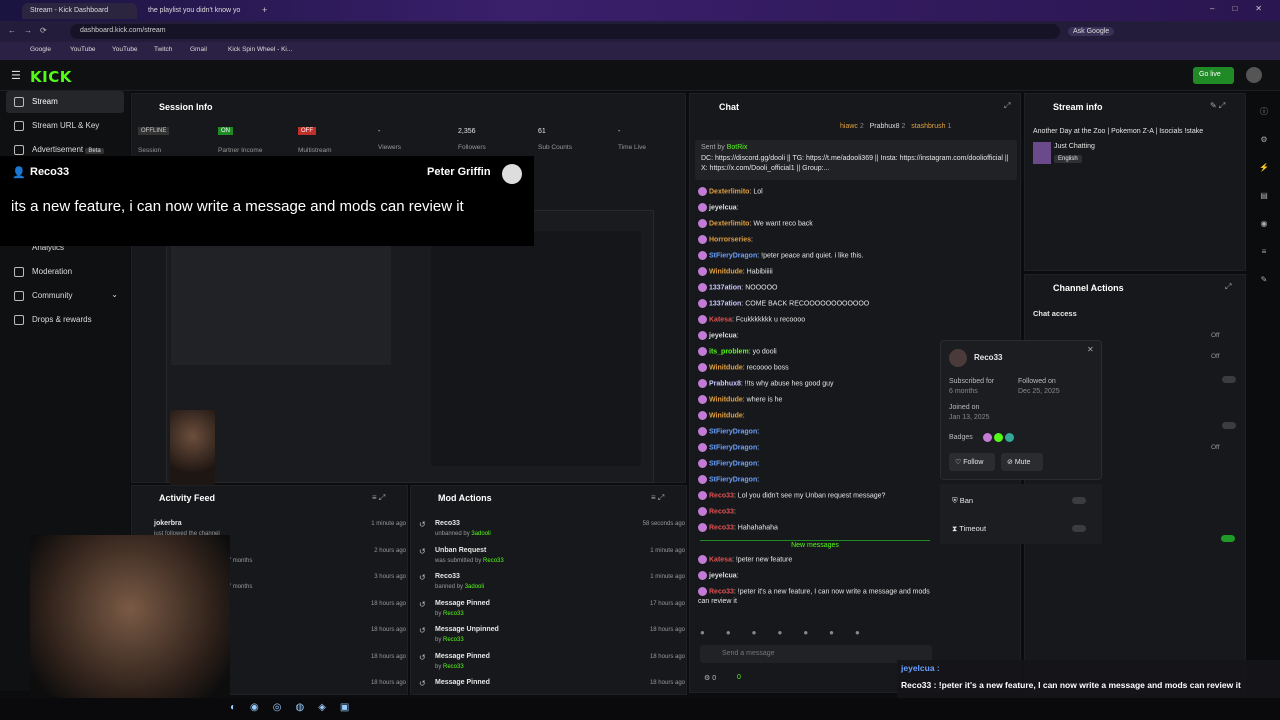 Image resolution: width=1280 pixels, height=720 pixels. Describe the element at coordinates (730, 239) in the screenshot. I see `chat-username: Horrorseries` at that location.